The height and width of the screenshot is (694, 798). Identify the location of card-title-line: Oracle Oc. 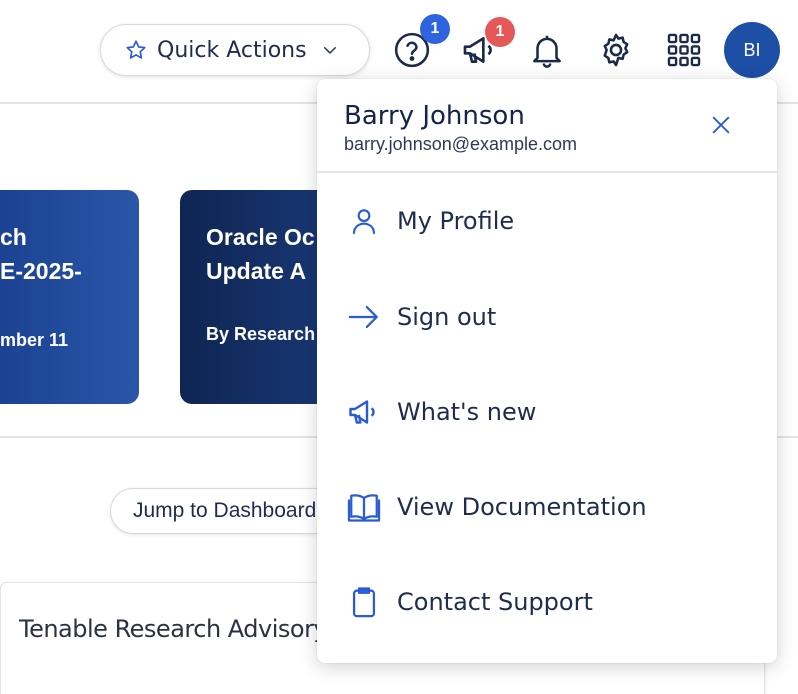
(260, 237).